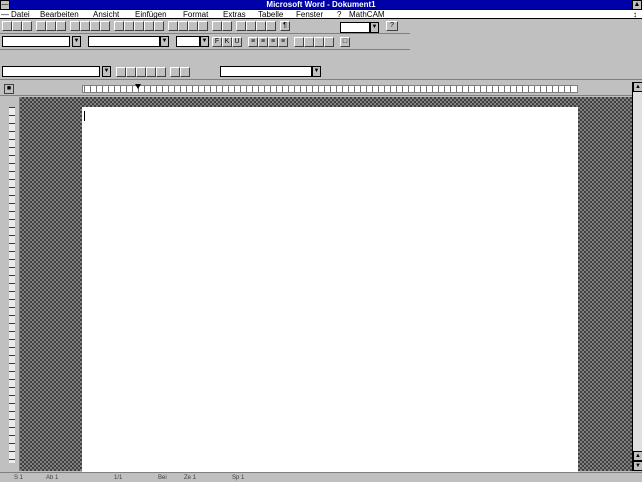 The height and width of the screenshot is (482, 642). Describe the element at coordinates (151, 72) in the screenshot. I see `inside-border-icon` at that location.